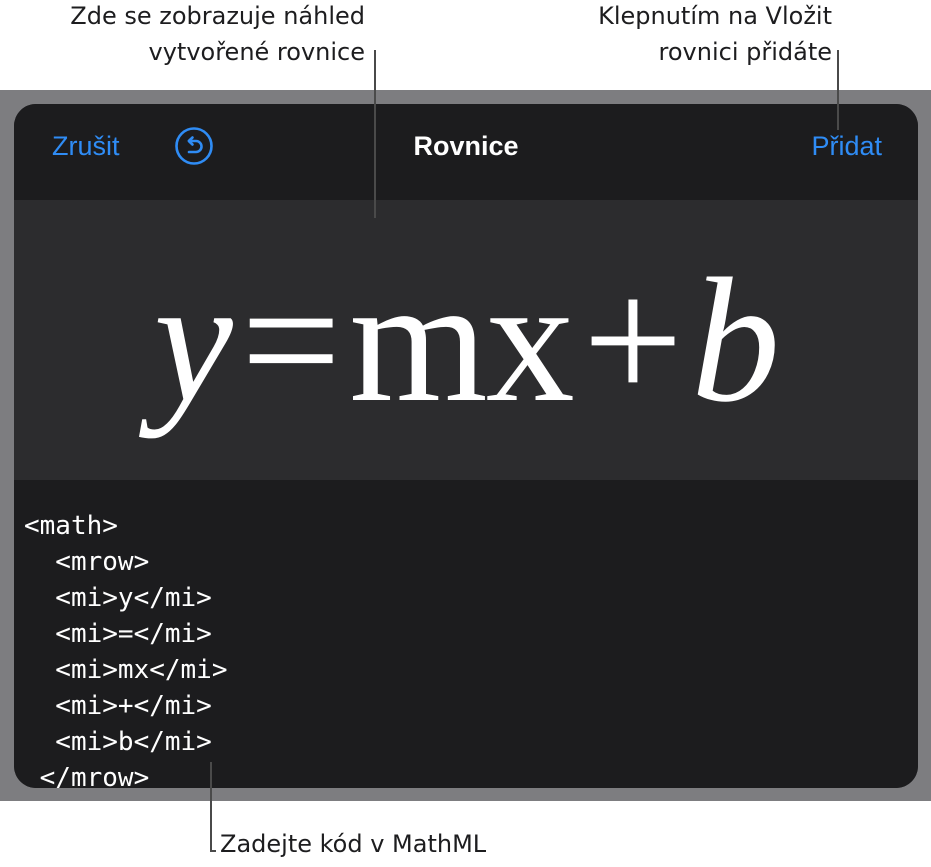  I want to click on preview-callout-line-2: vytvořené rovnice, so click(256, 52).